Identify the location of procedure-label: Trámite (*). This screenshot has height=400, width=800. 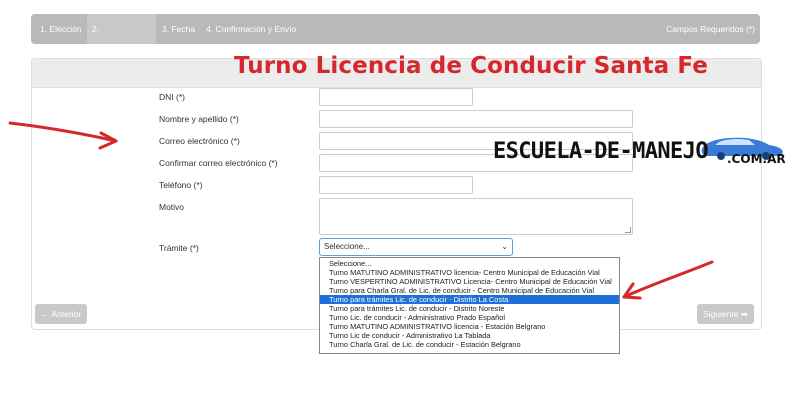
(179, 248).